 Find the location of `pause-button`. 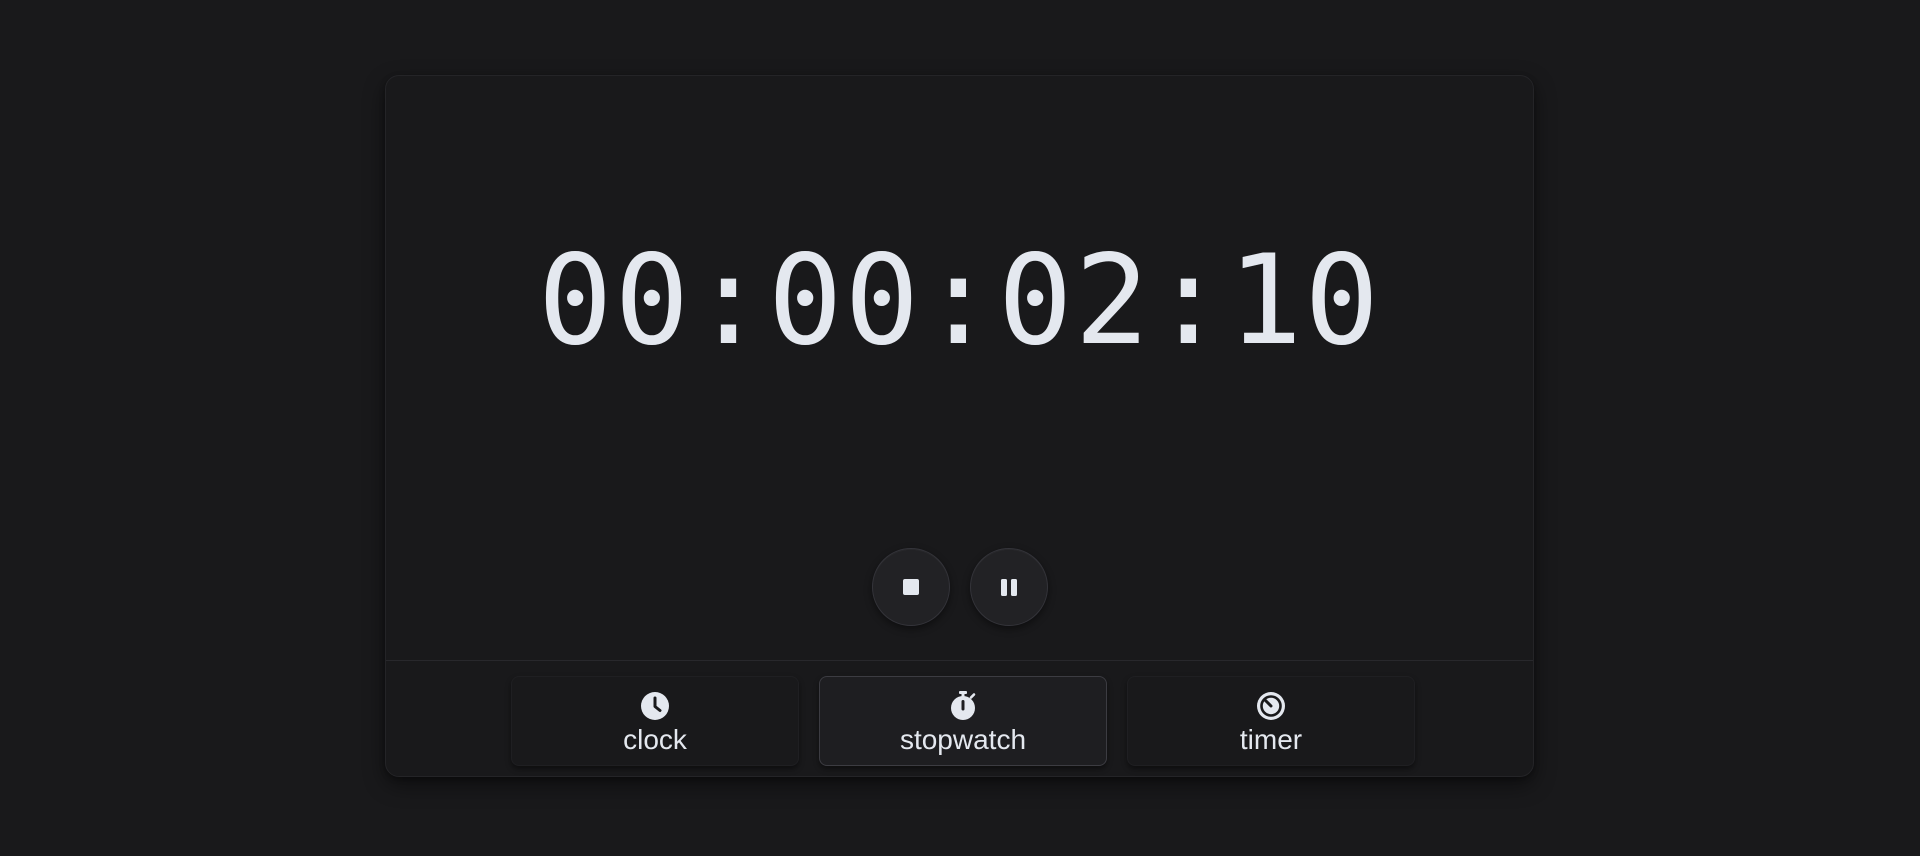

pause-button is located at coordinates (1008, 587).